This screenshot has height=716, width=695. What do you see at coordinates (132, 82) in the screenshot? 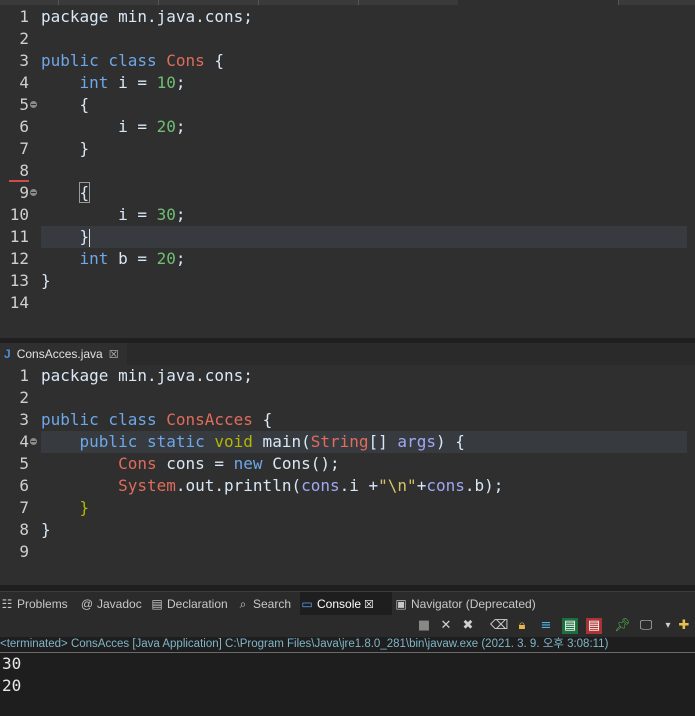
I see `code-text: int i = 10;` at bounding box center [132, 82].